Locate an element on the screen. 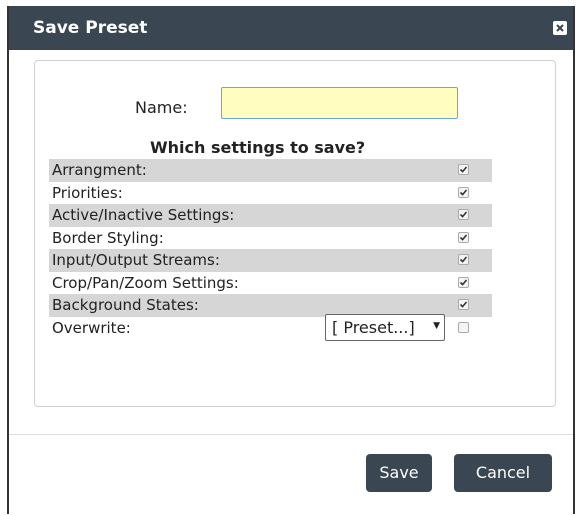  name-input is located at coordinates (339, 103).